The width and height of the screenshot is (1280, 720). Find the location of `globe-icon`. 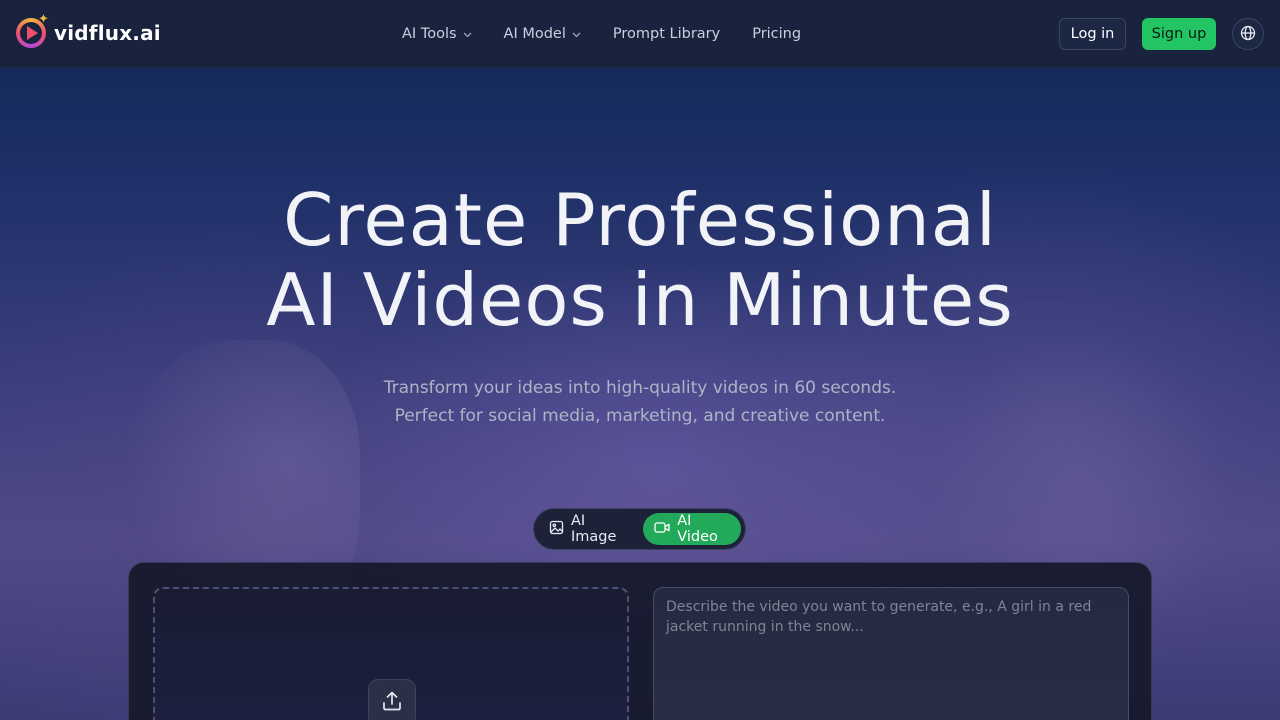

globe-icon is located at coordinates (1248, 34).